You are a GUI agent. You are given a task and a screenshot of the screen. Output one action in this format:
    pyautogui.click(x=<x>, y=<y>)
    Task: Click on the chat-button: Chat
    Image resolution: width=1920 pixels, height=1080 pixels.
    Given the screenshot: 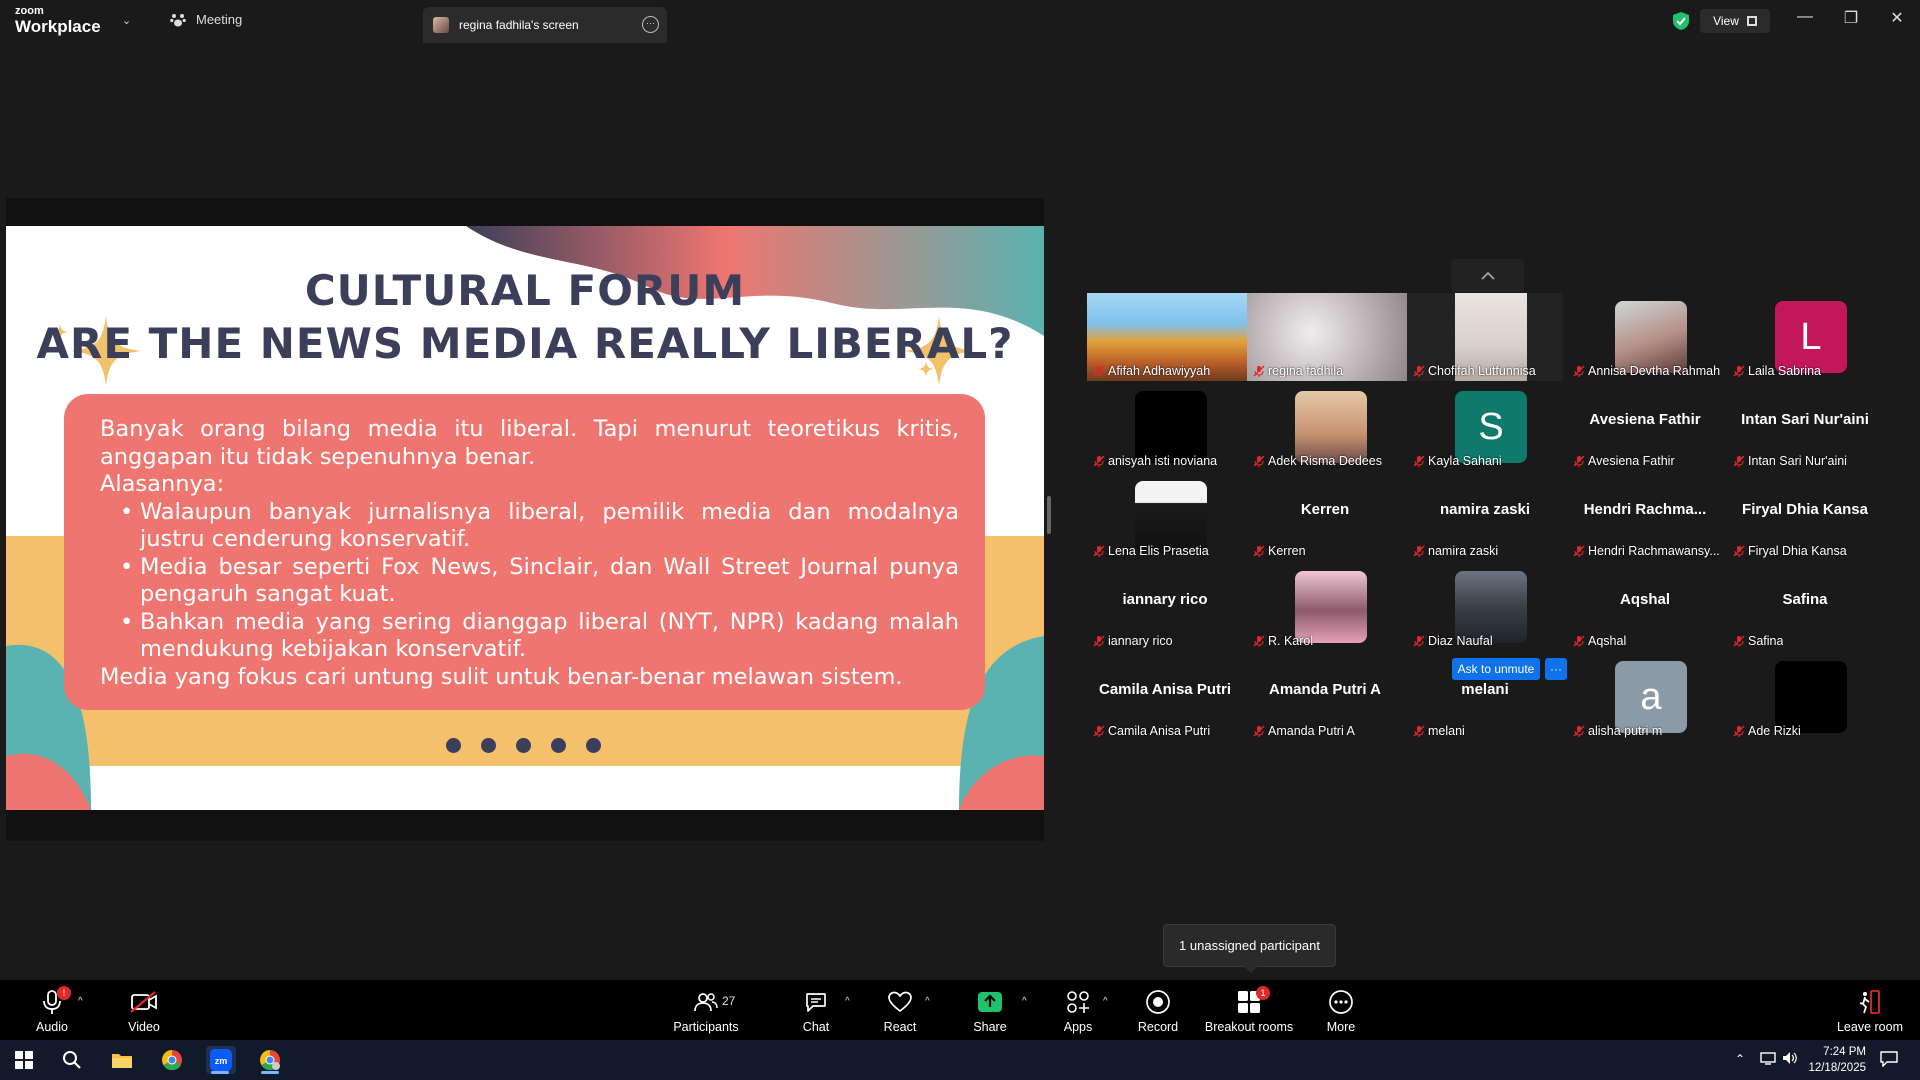 What is the action you would take?
    pyautogui.click(x=816, y=1011)
    